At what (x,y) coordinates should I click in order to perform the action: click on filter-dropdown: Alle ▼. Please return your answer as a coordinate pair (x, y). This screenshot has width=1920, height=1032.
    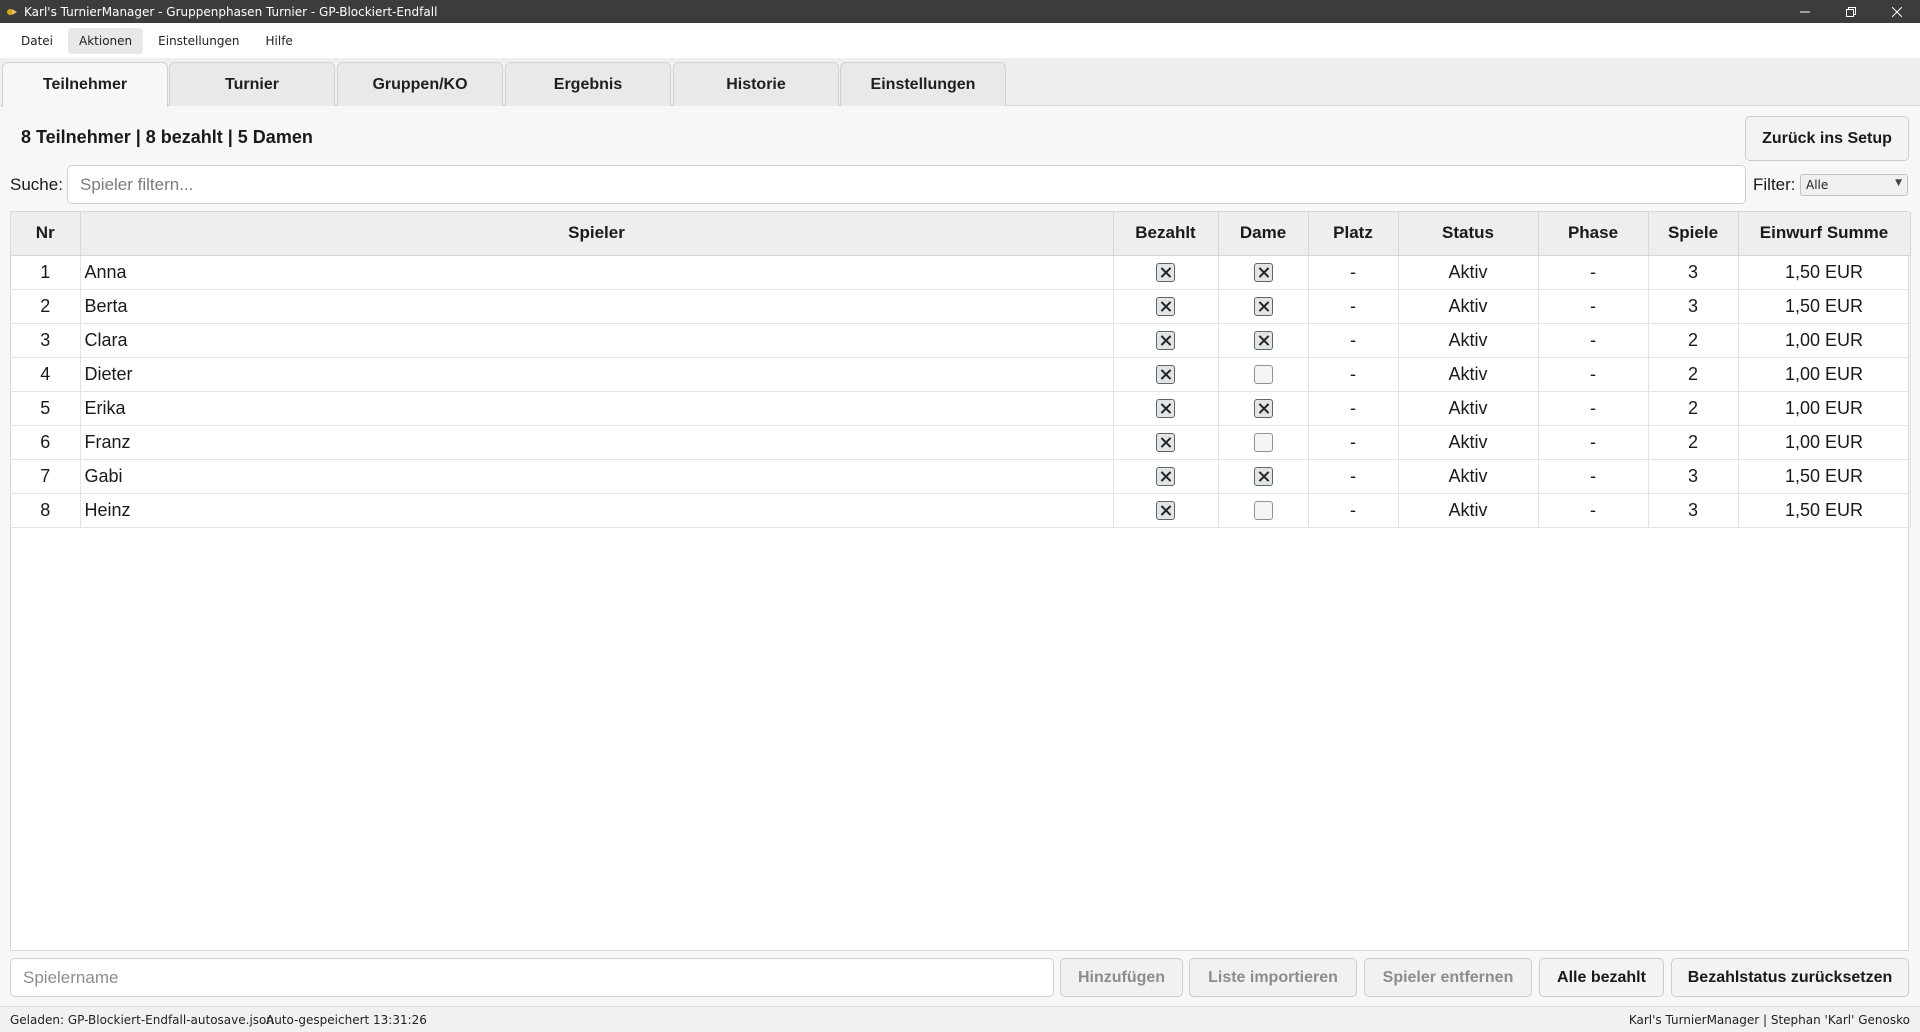
    Looking at the image, I should click on (1854, 185).